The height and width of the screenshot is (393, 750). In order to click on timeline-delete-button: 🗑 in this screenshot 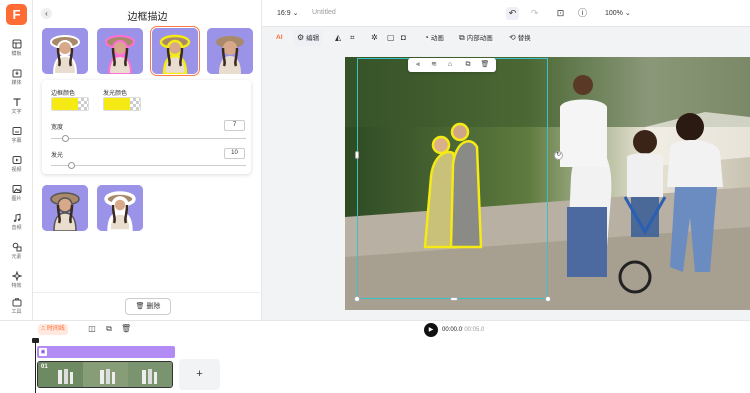, I will do `click(126, 329)`.